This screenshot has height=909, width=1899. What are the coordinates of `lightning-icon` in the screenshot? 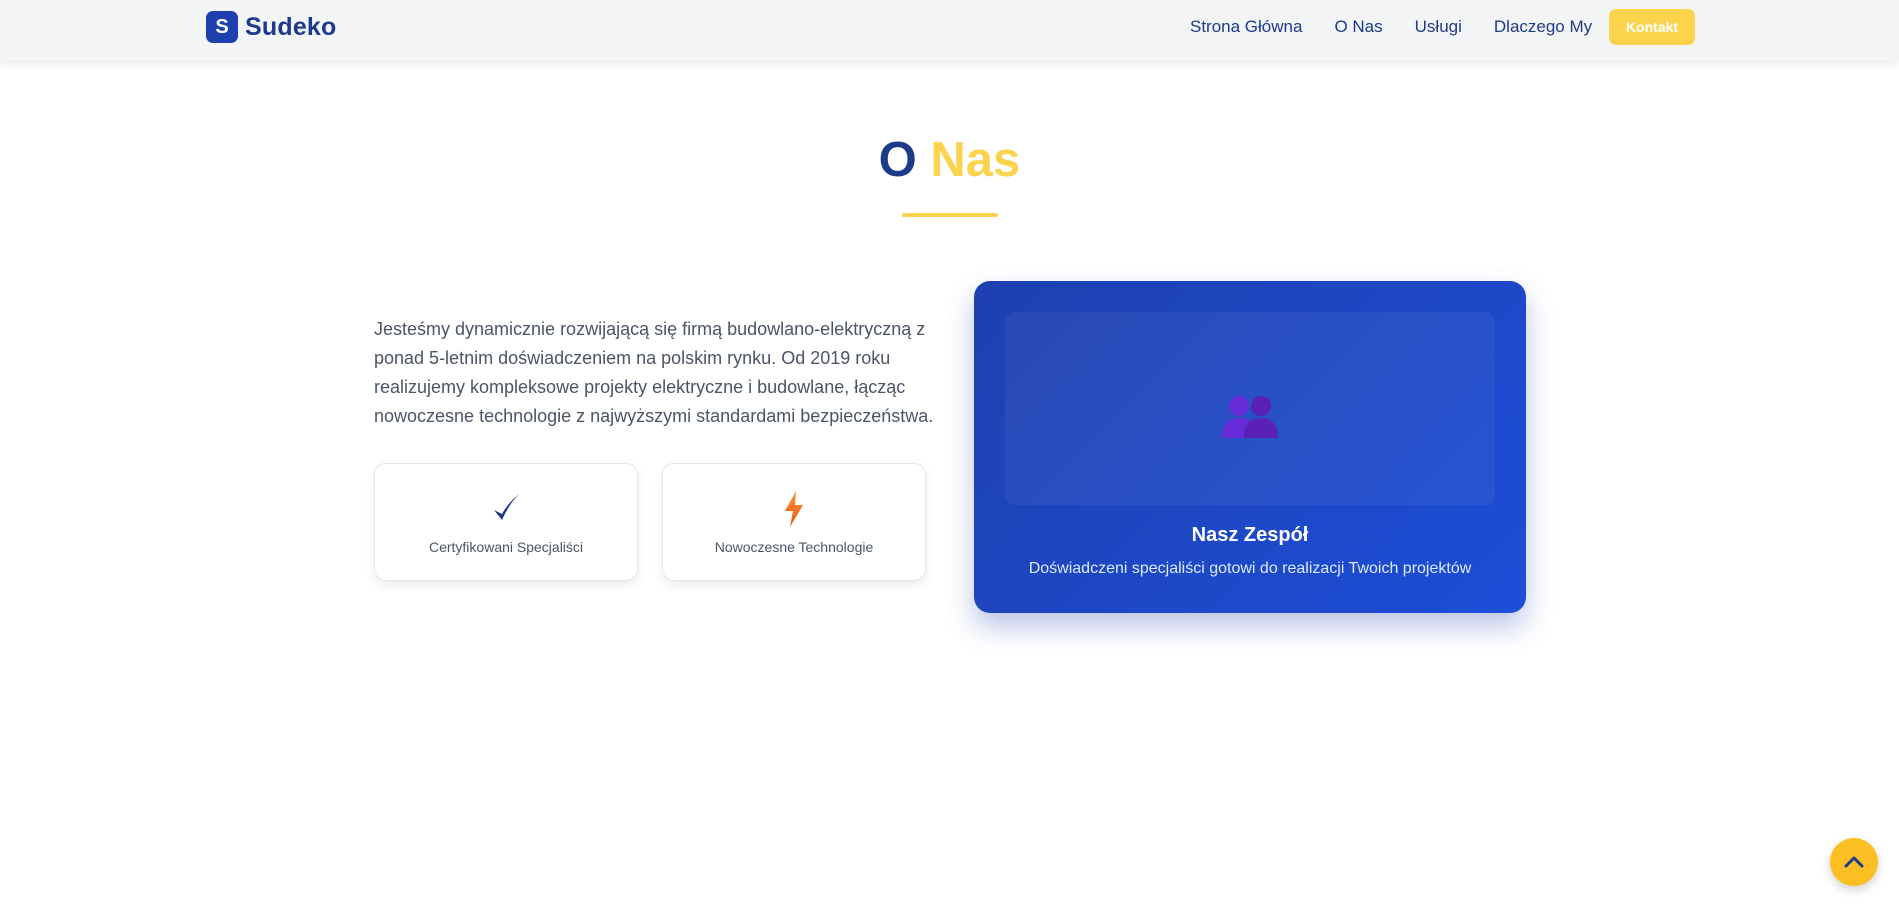 It's located at (794, 508).